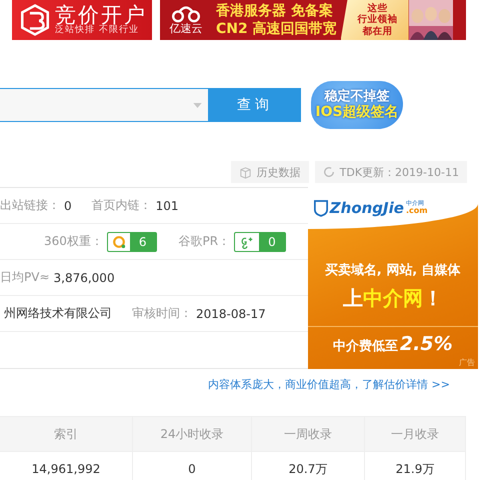  I want to click on refresh-icon, so click(328, 172).